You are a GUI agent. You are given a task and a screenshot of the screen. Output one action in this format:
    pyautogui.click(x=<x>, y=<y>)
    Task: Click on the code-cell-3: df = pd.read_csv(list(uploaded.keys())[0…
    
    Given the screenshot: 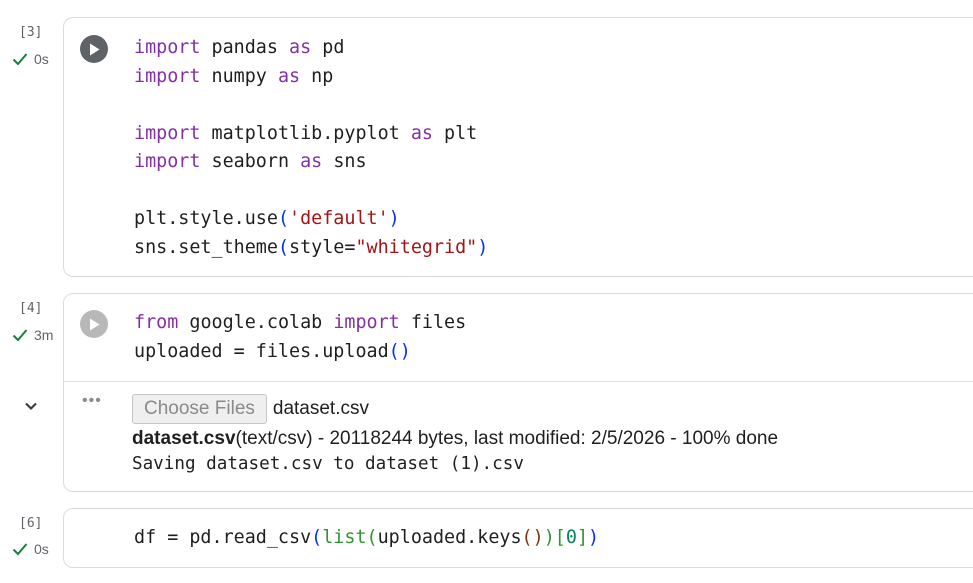 What is the action you would take?
    pyautogui.click(x=518, y=538)
    